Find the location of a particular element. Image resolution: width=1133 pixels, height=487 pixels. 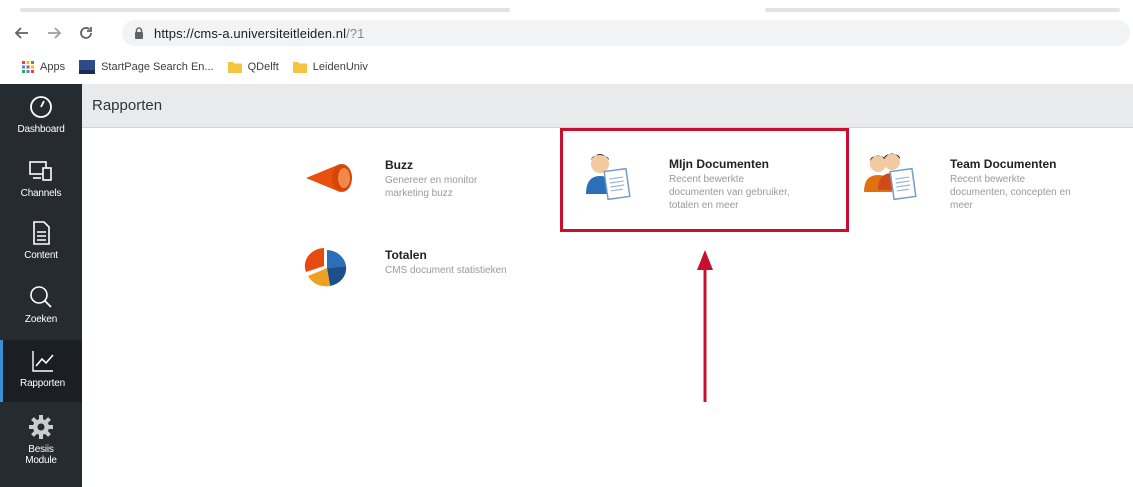

url-text: https://cms-a.universiteitleiden.nl/?1 is located at coordinates (259, 33).